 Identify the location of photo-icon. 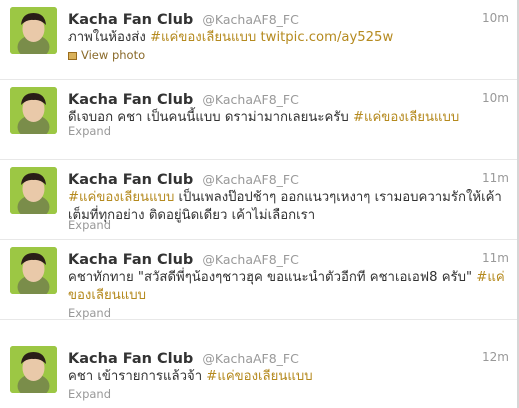
(72, 56).